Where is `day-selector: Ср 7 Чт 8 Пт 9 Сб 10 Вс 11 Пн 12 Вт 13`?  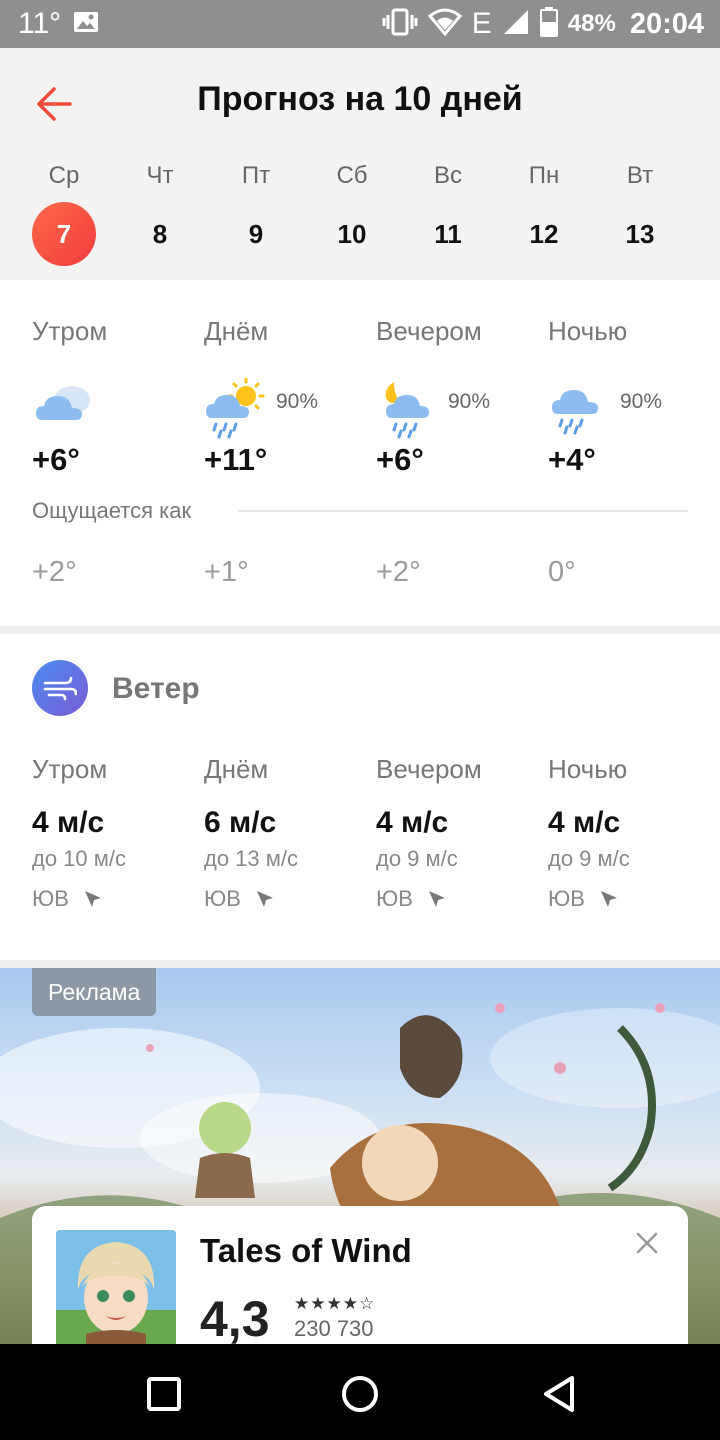
day-selector: Ср 7 Чт 8 Пт 9 Сб 10 Вс 11 Пн 12 Вт 13 is located at coordinates (352, 213).